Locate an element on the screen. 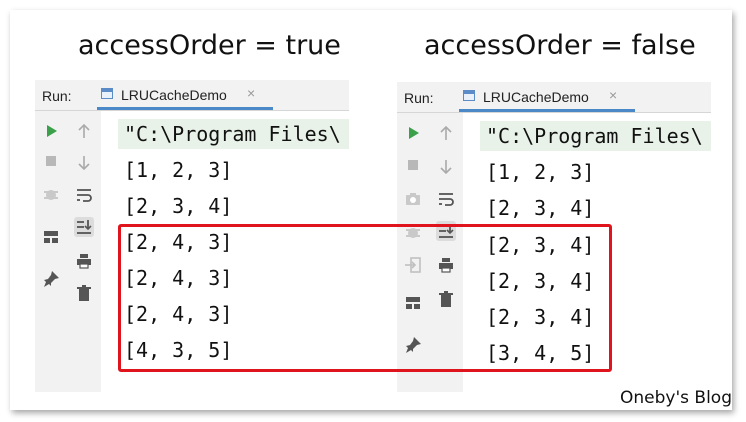 The image size is (746, 422). pin-icon is located at coordinates (51, 279).